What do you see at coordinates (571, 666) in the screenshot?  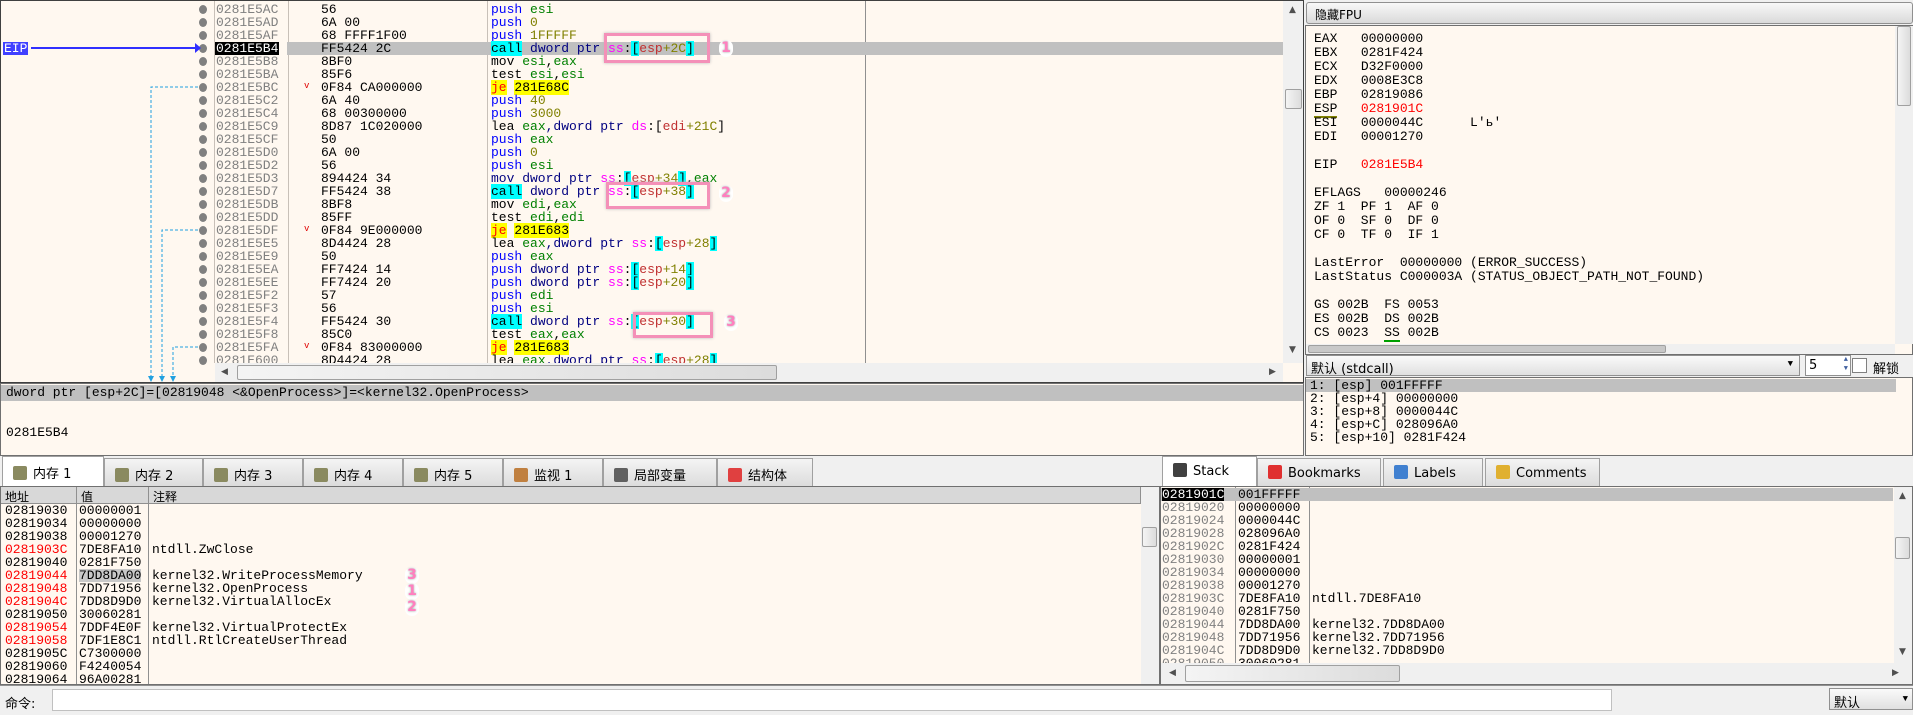 I see `memory-row: 02819060 F4240054` at bounding box center [571, 666].